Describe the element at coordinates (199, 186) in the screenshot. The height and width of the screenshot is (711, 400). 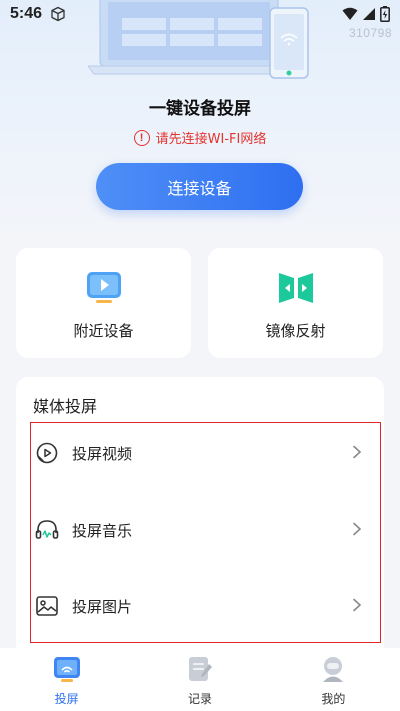
I see `connect-device-button: 连接设备` at that location.